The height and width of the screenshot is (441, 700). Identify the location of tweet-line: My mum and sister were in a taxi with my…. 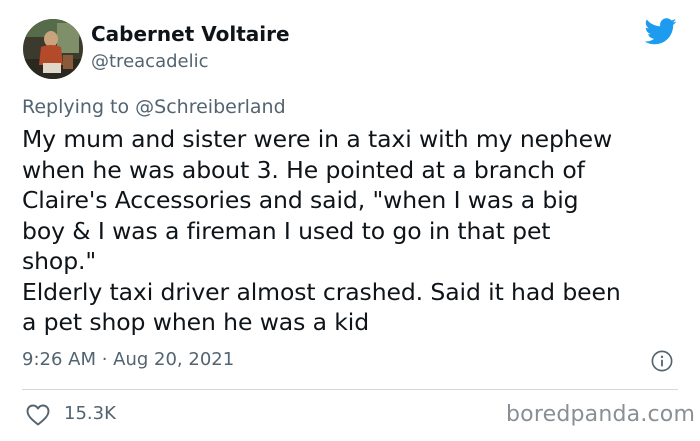
(317, 139).